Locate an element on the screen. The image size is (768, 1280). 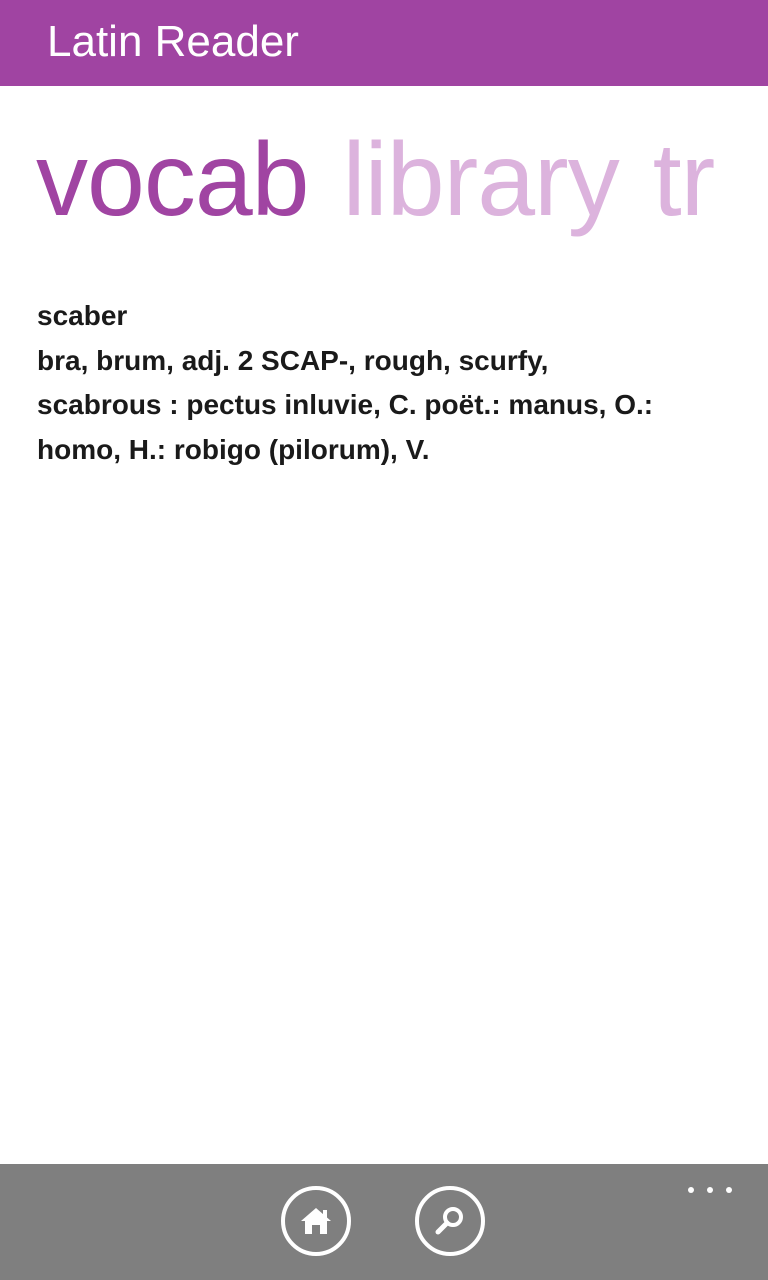
entry-definition-line: bra, brum, adj. 2 SCAP-, rough, scurfy, is located at coordinates (293, 360).